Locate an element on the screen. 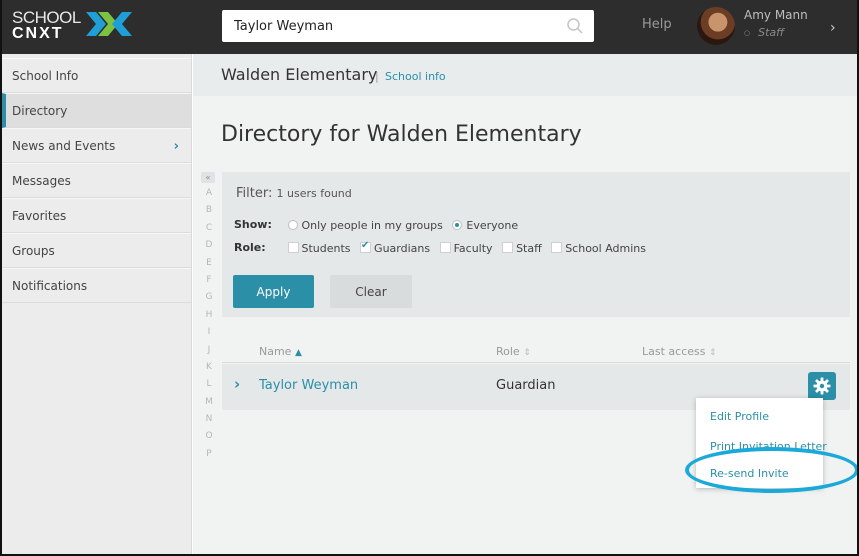  alpha-letter: N is located at coordinates (209, 419).